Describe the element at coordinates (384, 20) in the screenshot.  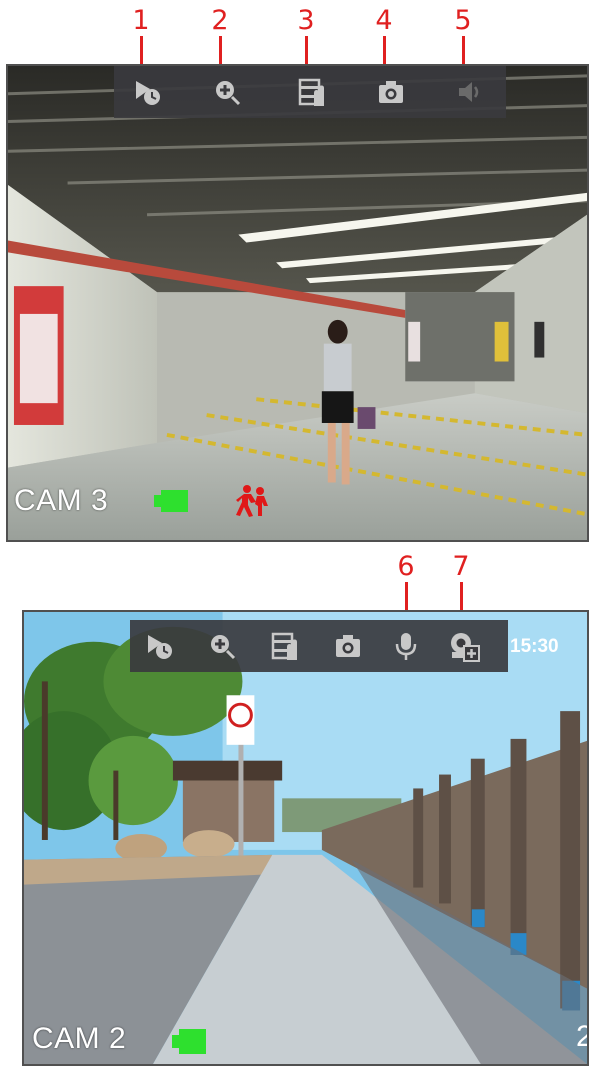
I see `callout-4: 4` at that location.